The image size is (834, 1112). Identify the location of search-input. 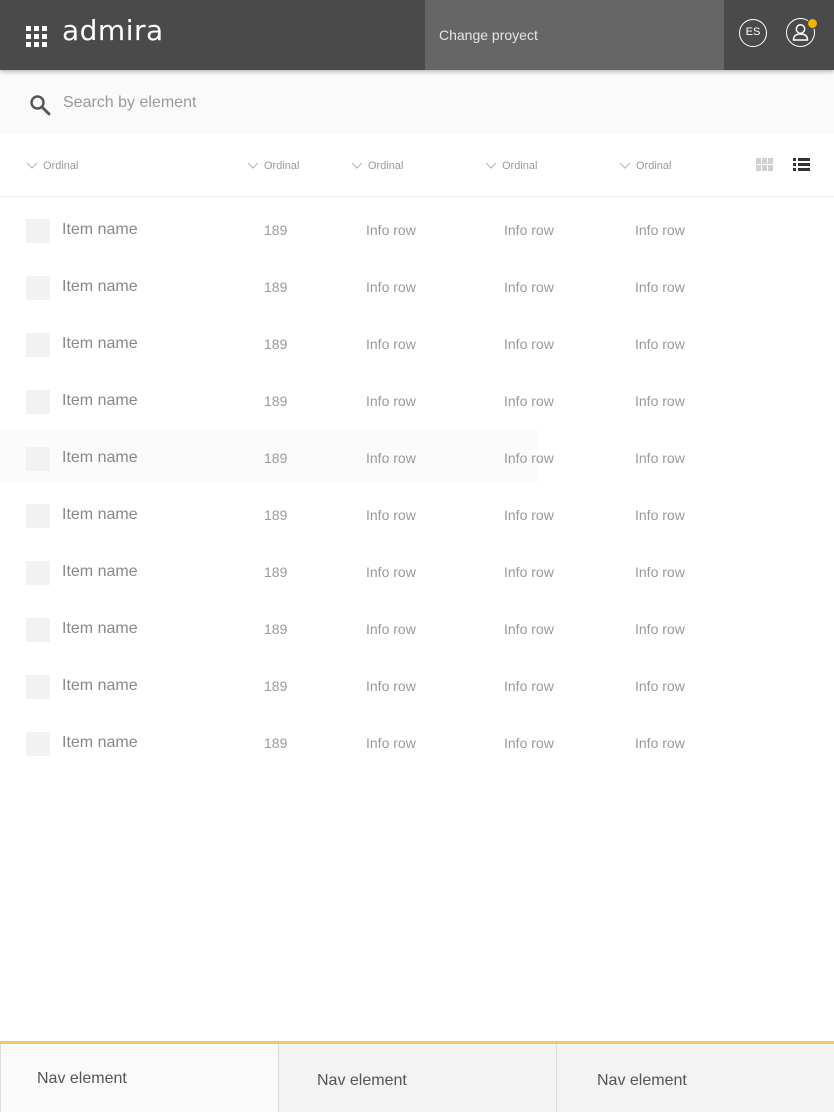
(413, 103).